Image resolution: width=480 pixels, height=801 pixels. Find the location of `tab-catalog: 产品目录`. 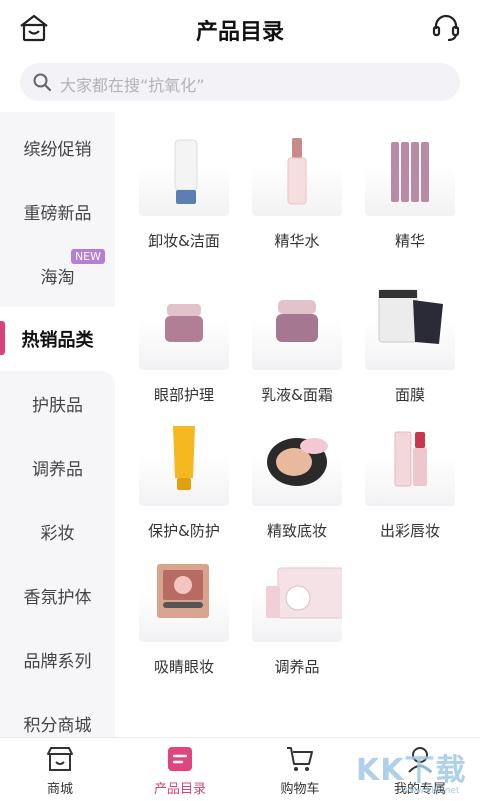

tab-catalog: 产品目录 is located at coordinates (180, 769).